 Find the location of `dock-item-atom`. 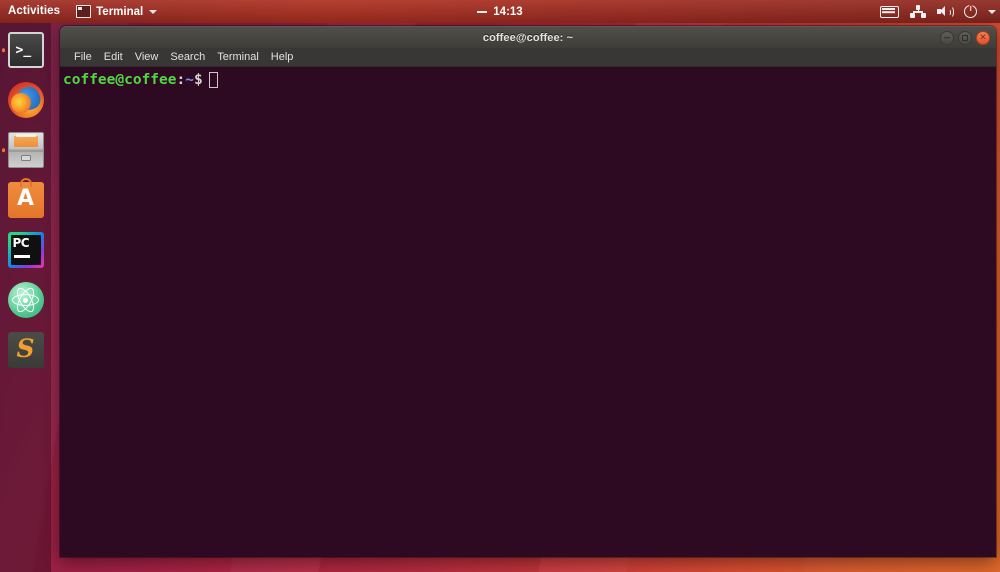

dock-item-atom is located at coordinates (25, 300).